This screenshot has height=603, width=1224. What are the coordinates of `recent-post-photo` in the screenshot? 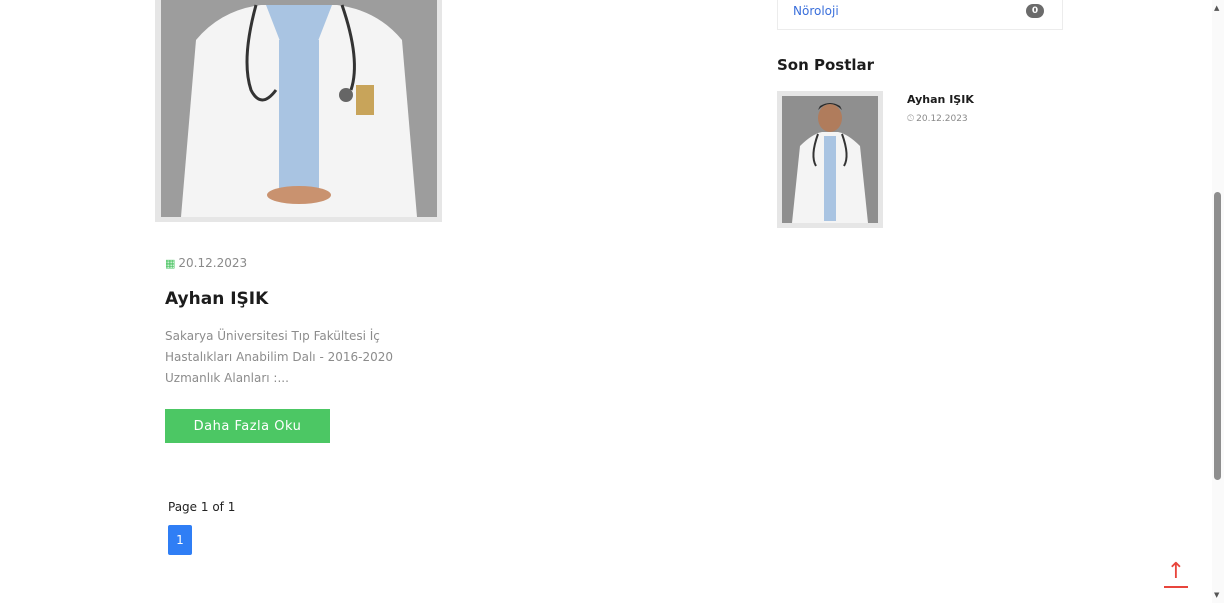 It's located at (830, 159).